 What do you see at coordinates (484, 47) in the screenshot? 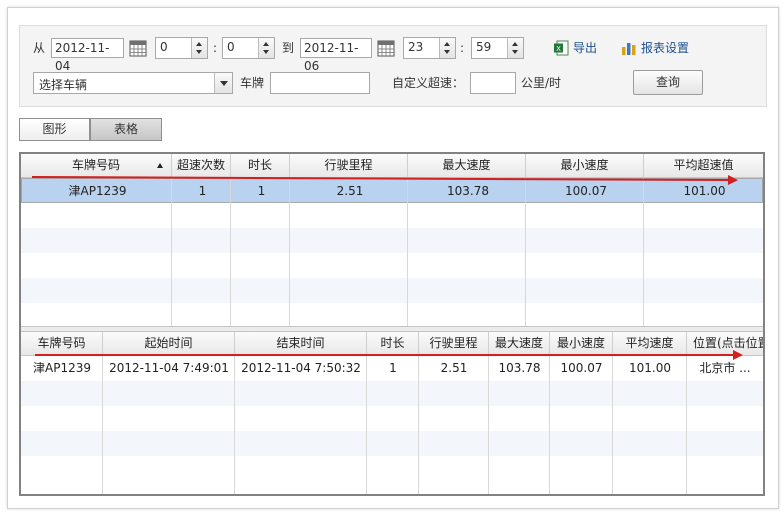
I see `end-minute-value: 59` at bounding box center [484, 47].